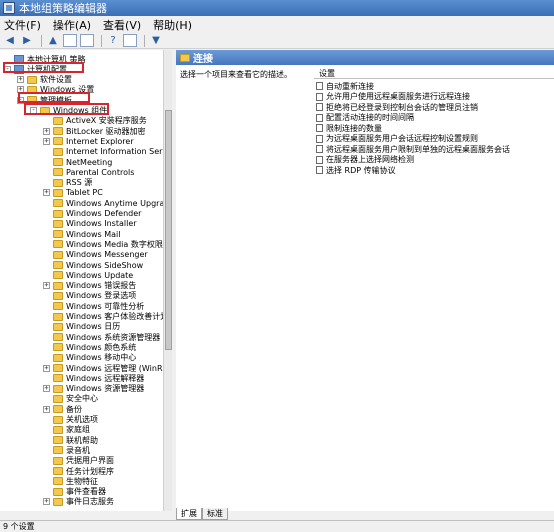 The image size is (554, 532). I want to click on tree-item: Windows 客户体验改善计划, so click(105, 317).